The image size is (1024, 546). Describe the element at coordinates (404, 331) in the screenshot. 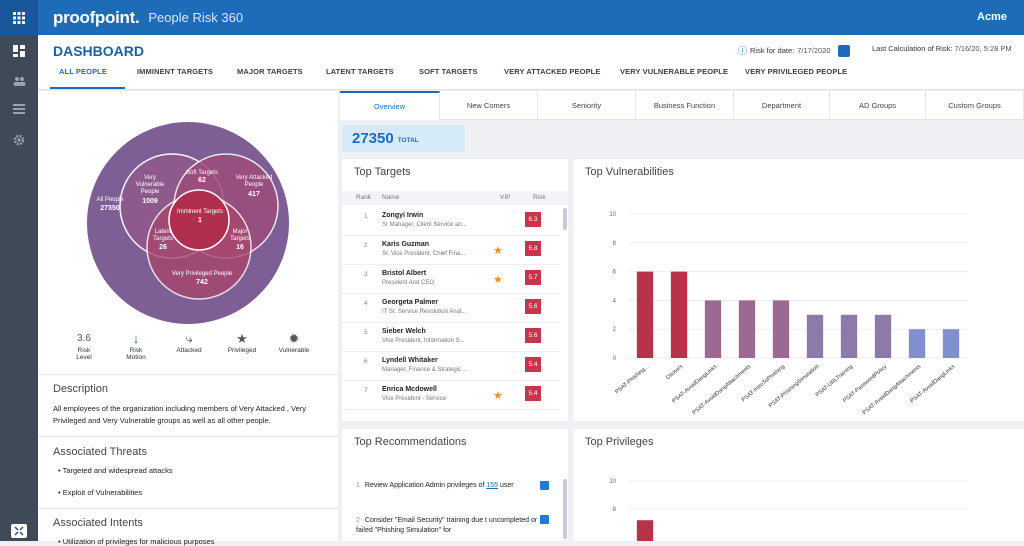

I see `target-name: Sieber Welch` at that location.